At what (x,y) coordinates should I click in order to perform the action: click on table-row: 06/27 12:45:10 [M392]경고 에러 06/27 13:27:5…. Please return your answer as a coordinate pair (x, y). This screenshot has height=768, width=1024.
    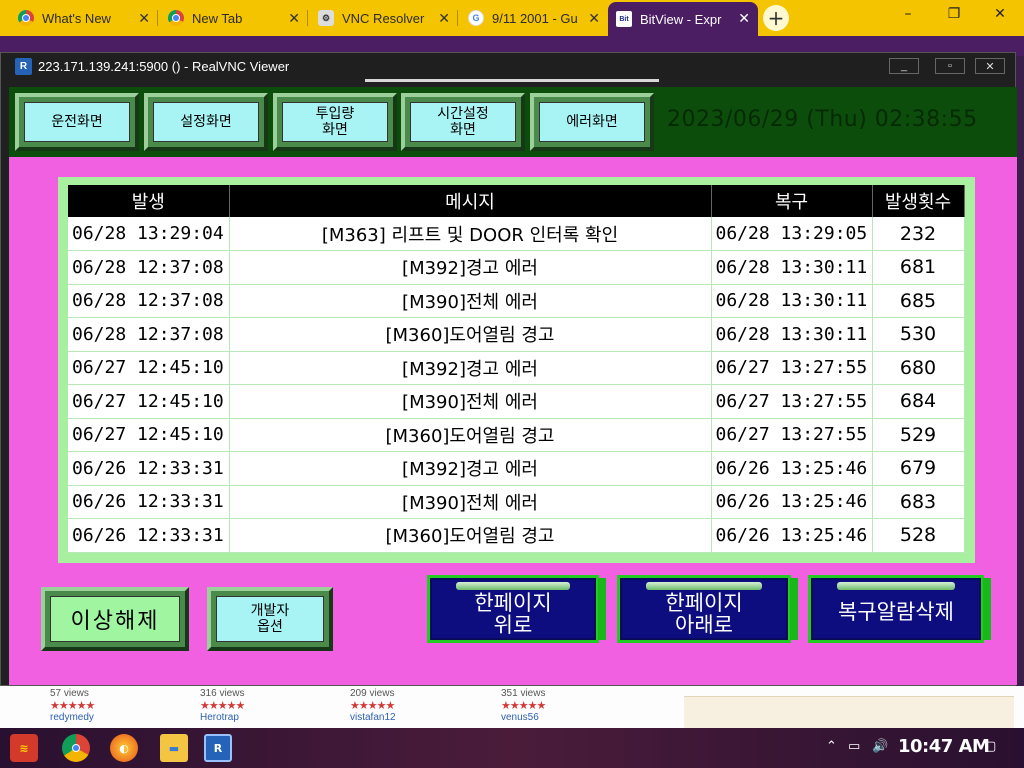
    Looking at the image, I should click on (516, 368).